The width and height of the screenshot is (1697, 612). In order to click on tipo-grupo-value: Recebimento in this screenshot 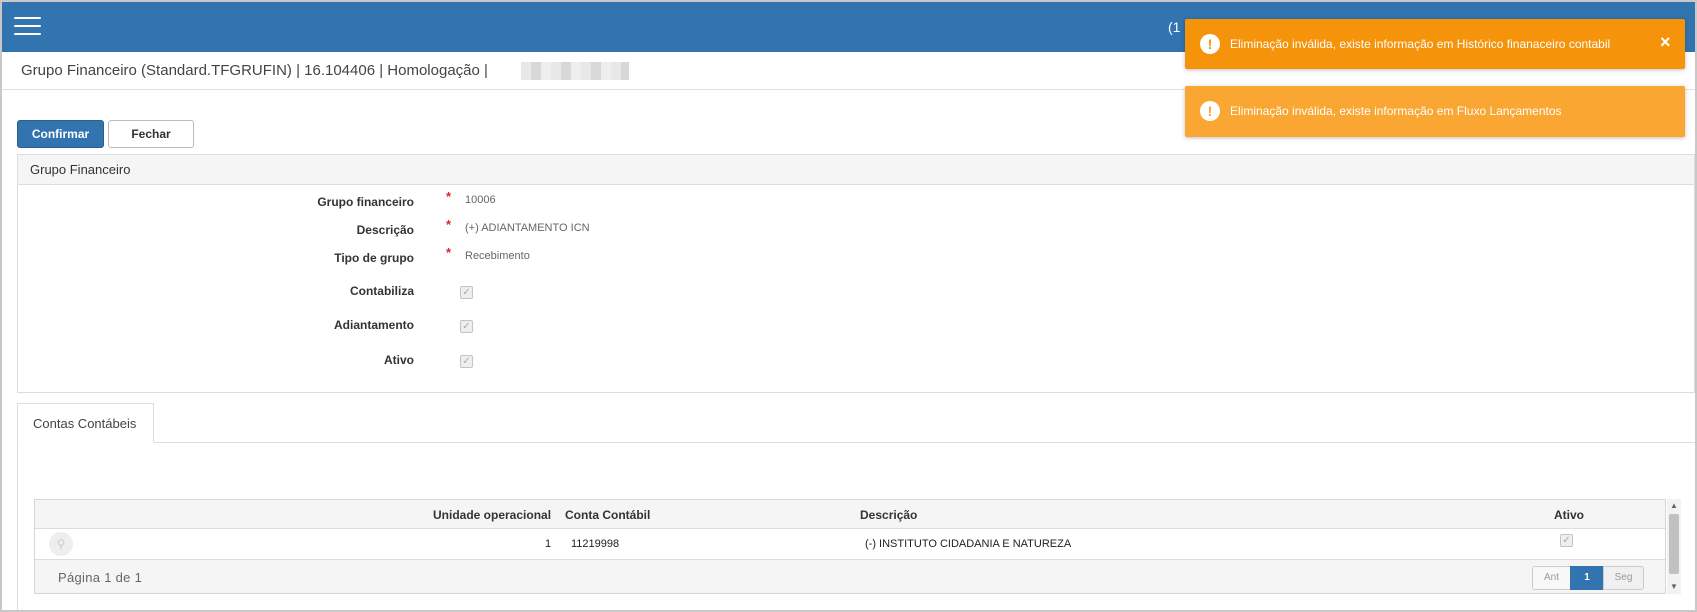, I will do `click(497, 256)`.